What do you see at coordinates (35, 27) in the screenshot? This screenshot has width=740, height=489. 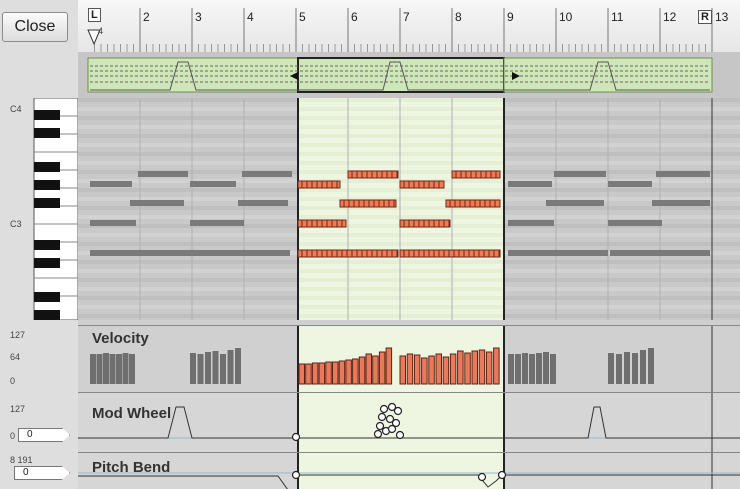 I see `close-button: Close` at bounding box center [35, 27].